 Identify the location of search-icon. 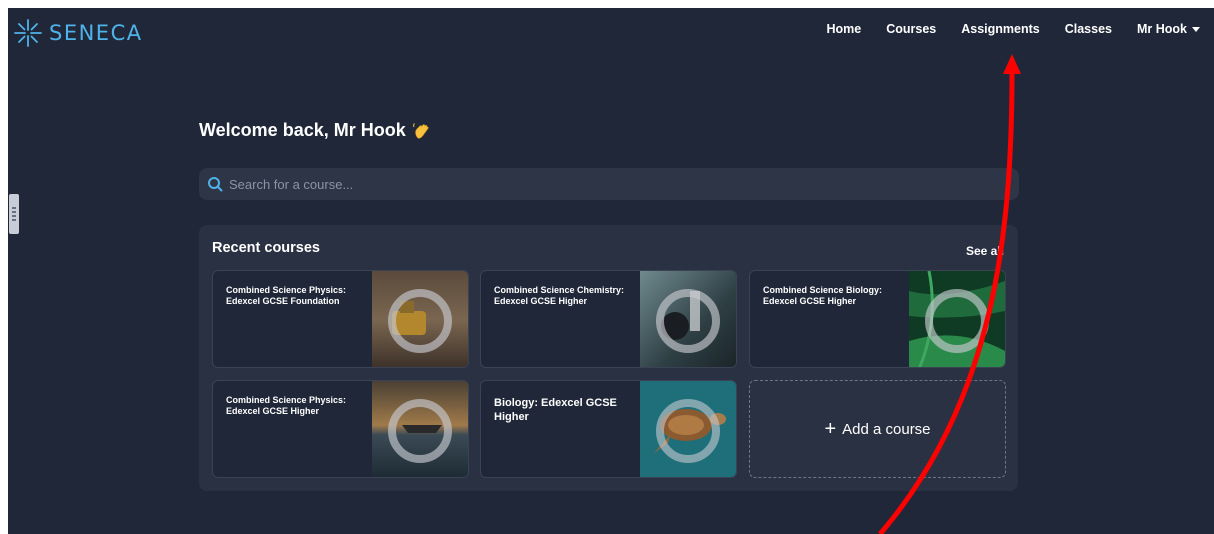
(215, 184).